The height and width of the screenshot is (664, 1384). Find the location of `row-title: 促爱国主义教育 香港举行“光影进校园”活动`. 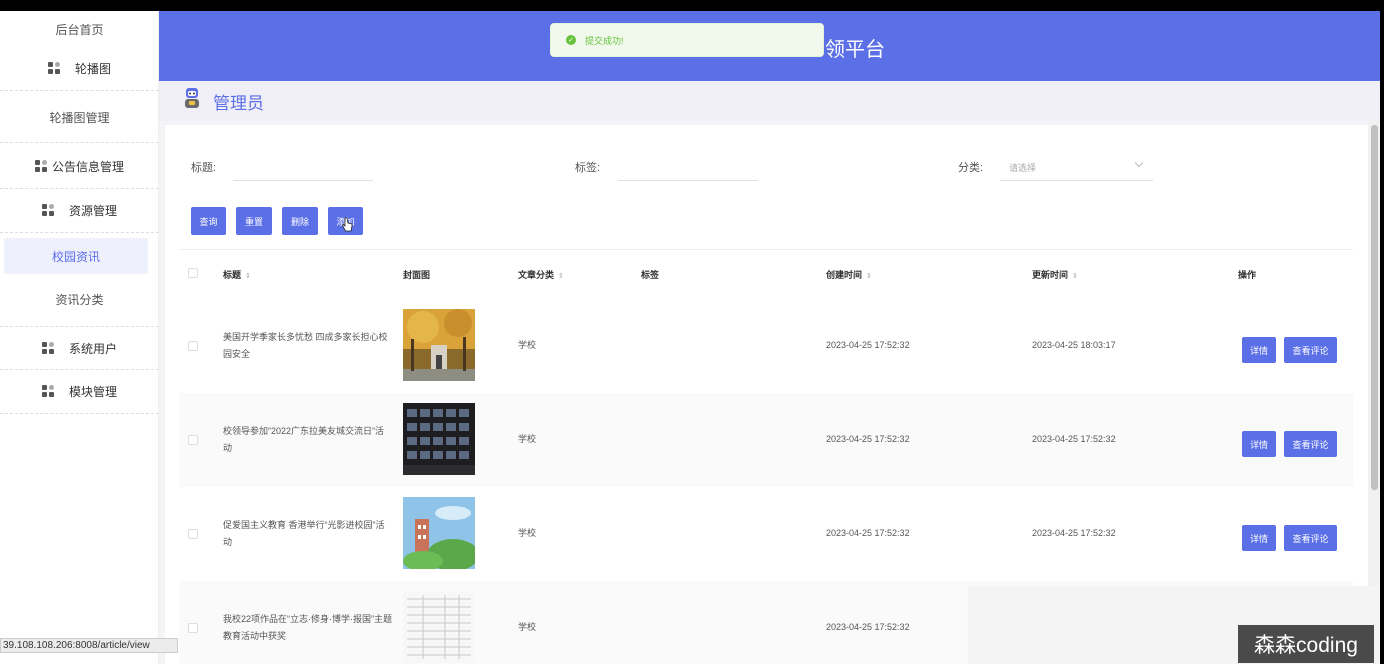

row-title: 促爱国主义教育 香港举行“光影进校园”活动 is located at coordinates (304, 533).